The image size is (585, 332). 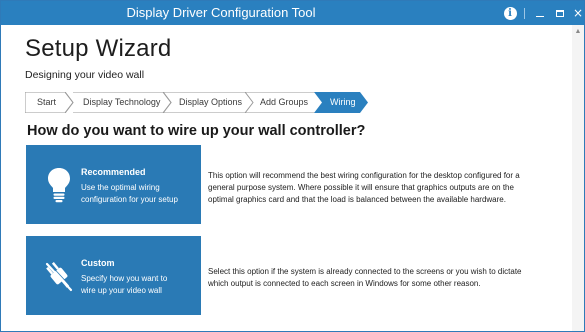 I want to click on step-label: Wiring, so click(x=343, y=102).